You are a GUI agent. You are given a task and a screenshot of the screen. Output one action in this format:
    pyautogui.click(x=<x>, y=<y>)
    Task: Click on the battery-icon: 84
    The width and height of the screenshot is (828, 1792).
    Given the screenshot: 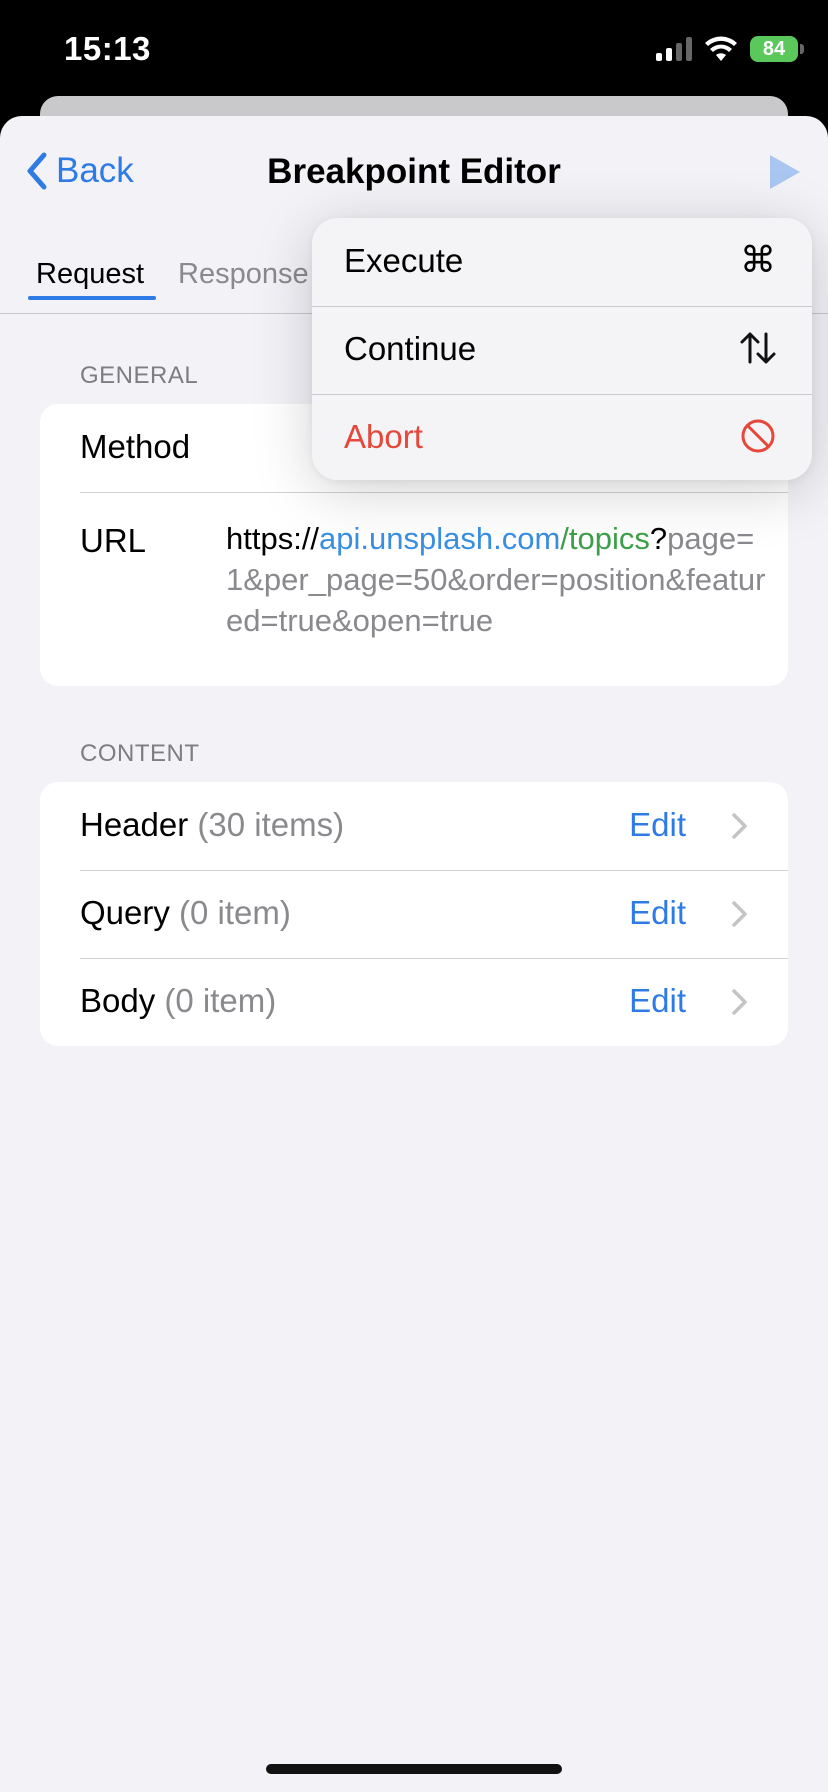 What is the action you would take?
    pyautogui.click(x=777, y=49)
    